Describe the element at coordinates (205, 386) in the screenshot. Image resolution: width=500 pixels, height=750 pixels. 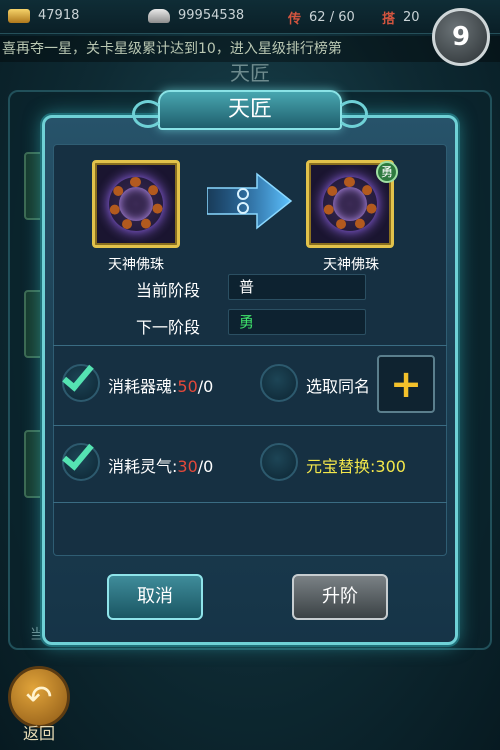
I see `cost1-need: /0` at that location.